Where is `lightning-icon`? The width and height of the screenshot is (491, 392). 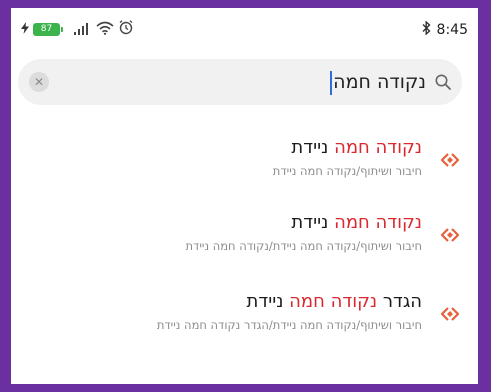 lightning-icon is located at coordinates (25, 29).